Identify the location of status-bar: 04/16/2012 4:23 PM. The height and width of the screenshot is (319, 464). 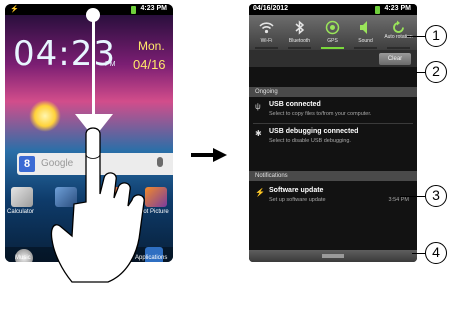
(333, 9).